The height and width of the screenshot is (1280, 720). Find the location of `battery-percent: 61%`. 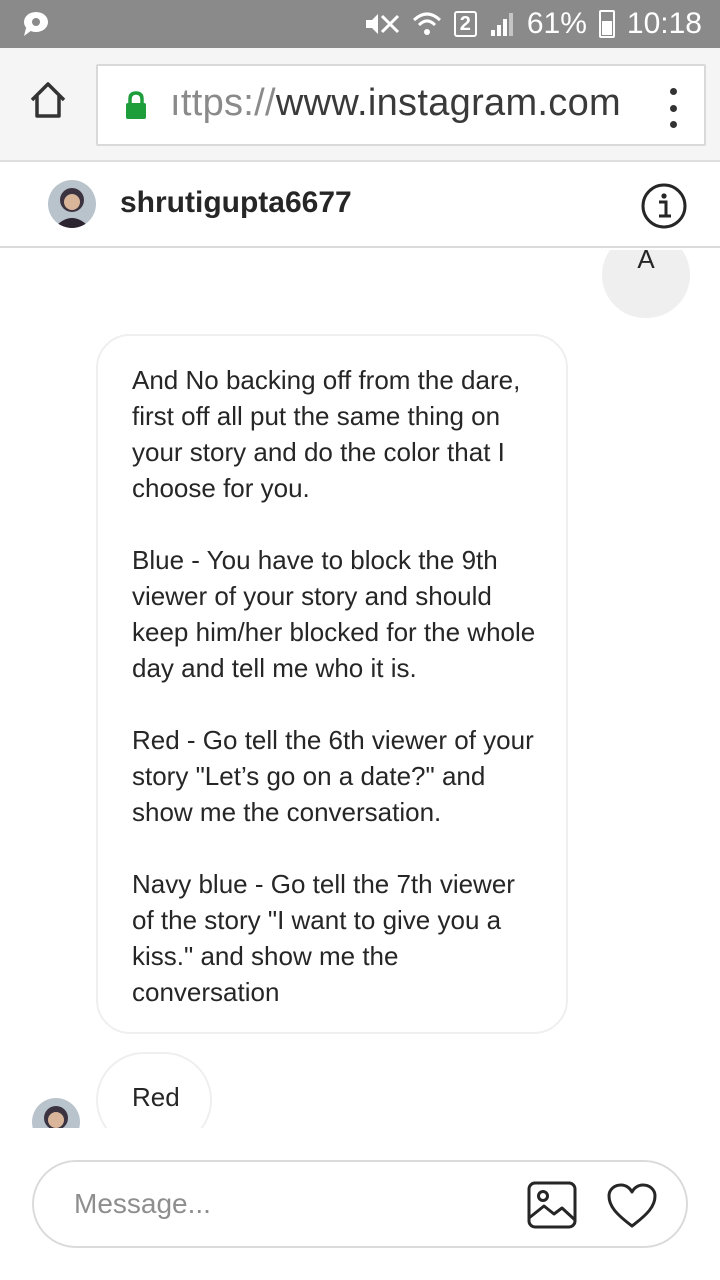

battery-percent: 61% is located at coordinates (556, 23).